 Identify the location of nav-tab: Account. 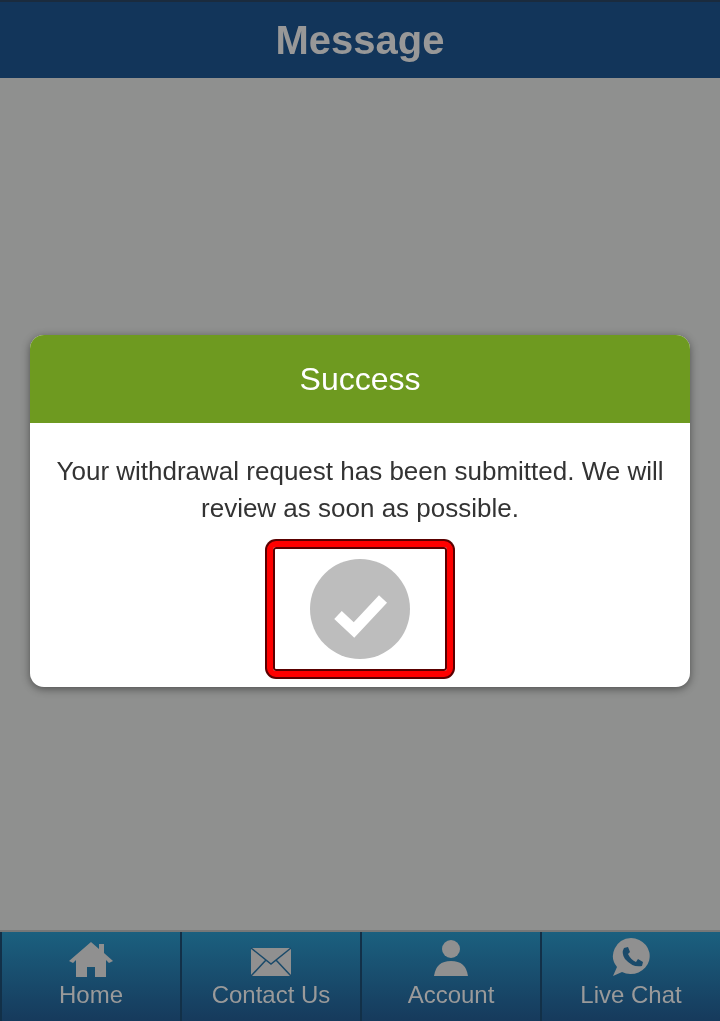
(450, 976).